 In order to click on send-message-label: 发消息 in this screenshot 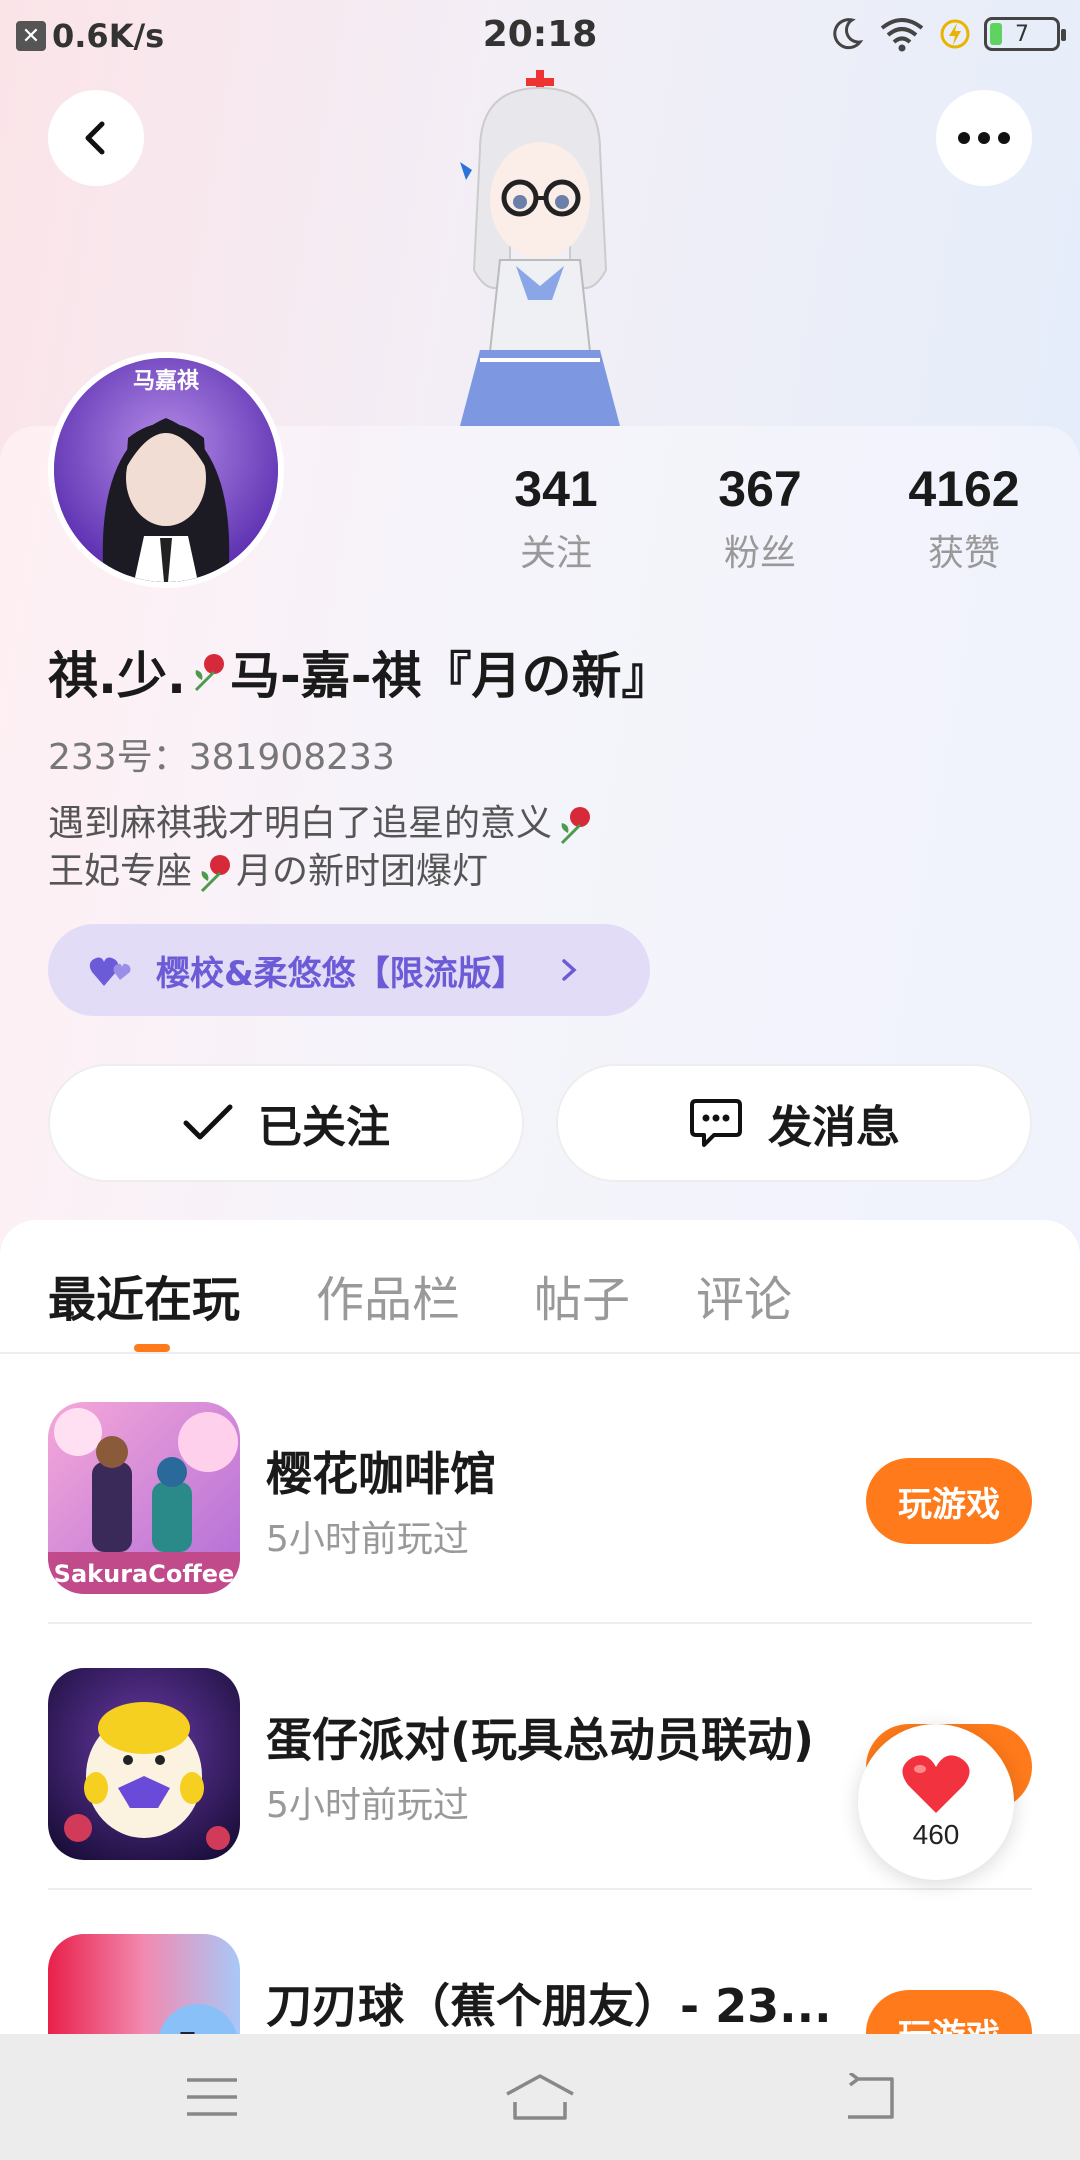, I will do `click(834, 1127)`.